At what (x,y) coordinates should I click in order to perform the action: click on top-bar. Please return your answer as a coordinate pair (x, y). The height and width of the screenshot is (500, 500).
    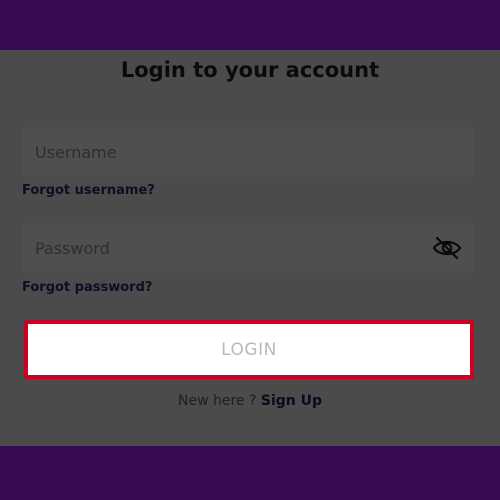
    Looking at the image, I should click on (250, 25).